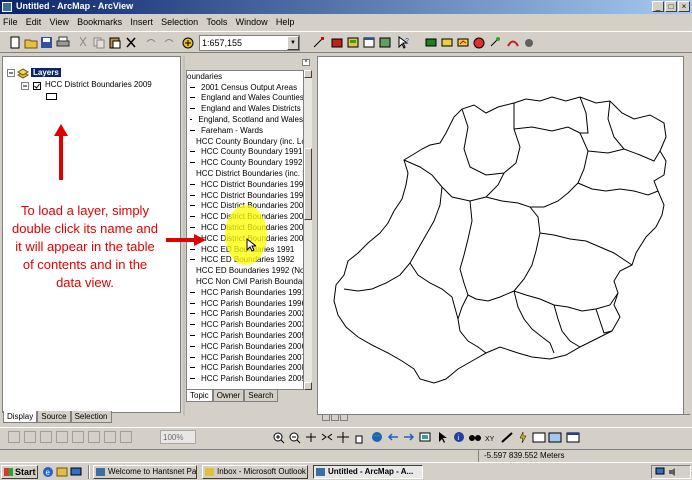  What do you see at coordinates (495, 42) in the screenshot?
I see `hyperlink-tool-icon` at bounding box center [495, 42].